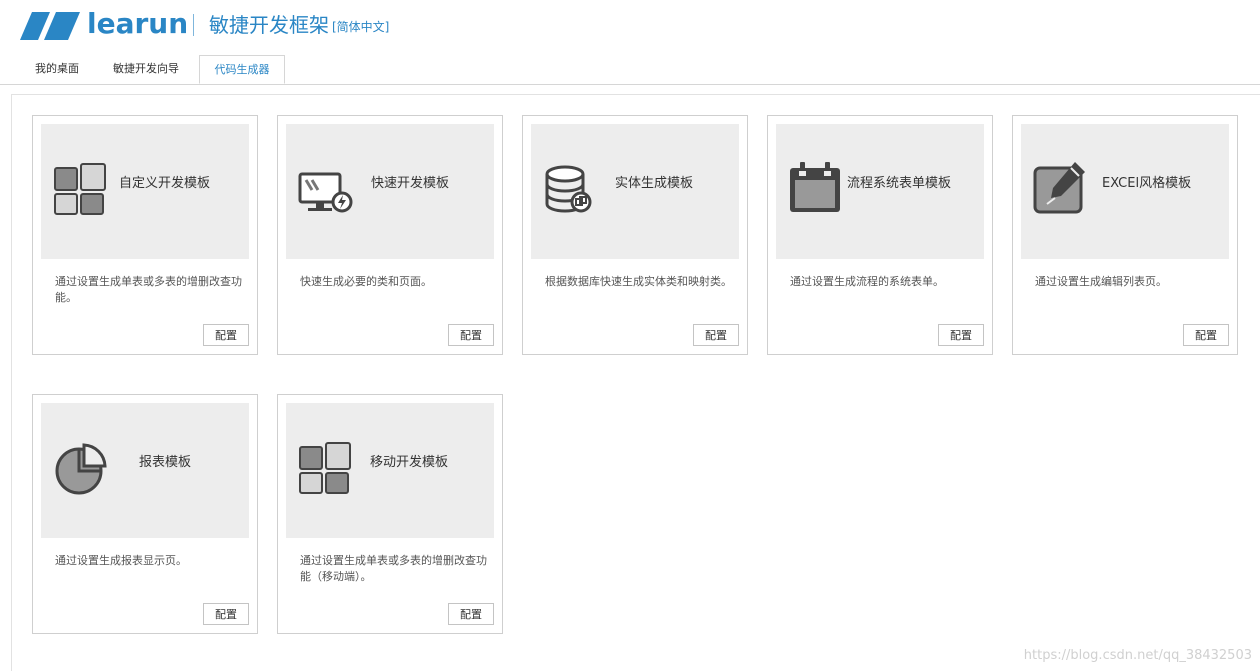 The width and height of the screenshot is (1260, 671). Describe the element at coordinates (568, 189) in the screenshot. I see `database-icon` at that location.